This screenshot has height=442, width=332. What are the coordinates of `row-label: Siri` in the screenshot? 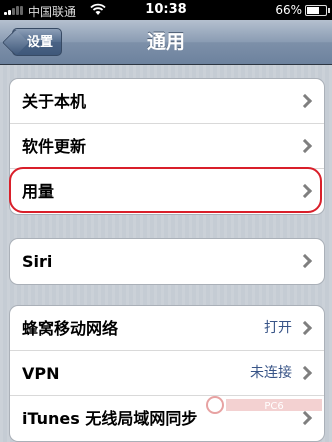 It's located at (37, 261).